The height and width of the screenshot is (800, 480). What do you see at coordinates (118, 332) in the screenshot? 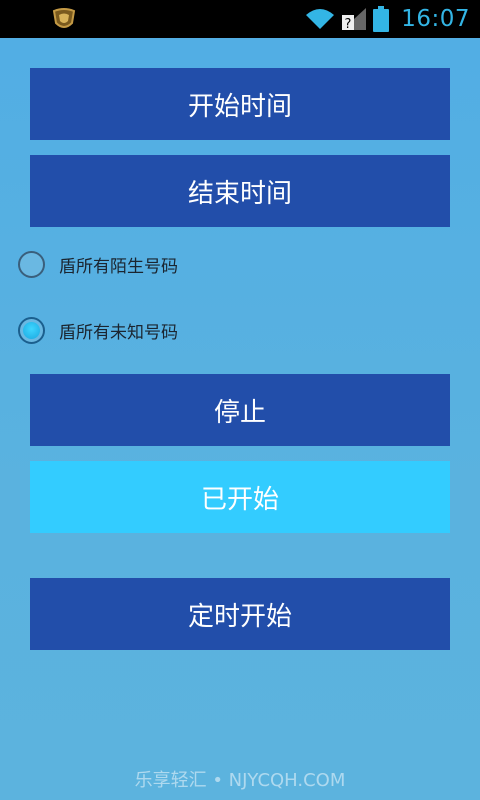
I see `radio-label-unknown: 盾所有未知号码` at bounding box center [118, 332].